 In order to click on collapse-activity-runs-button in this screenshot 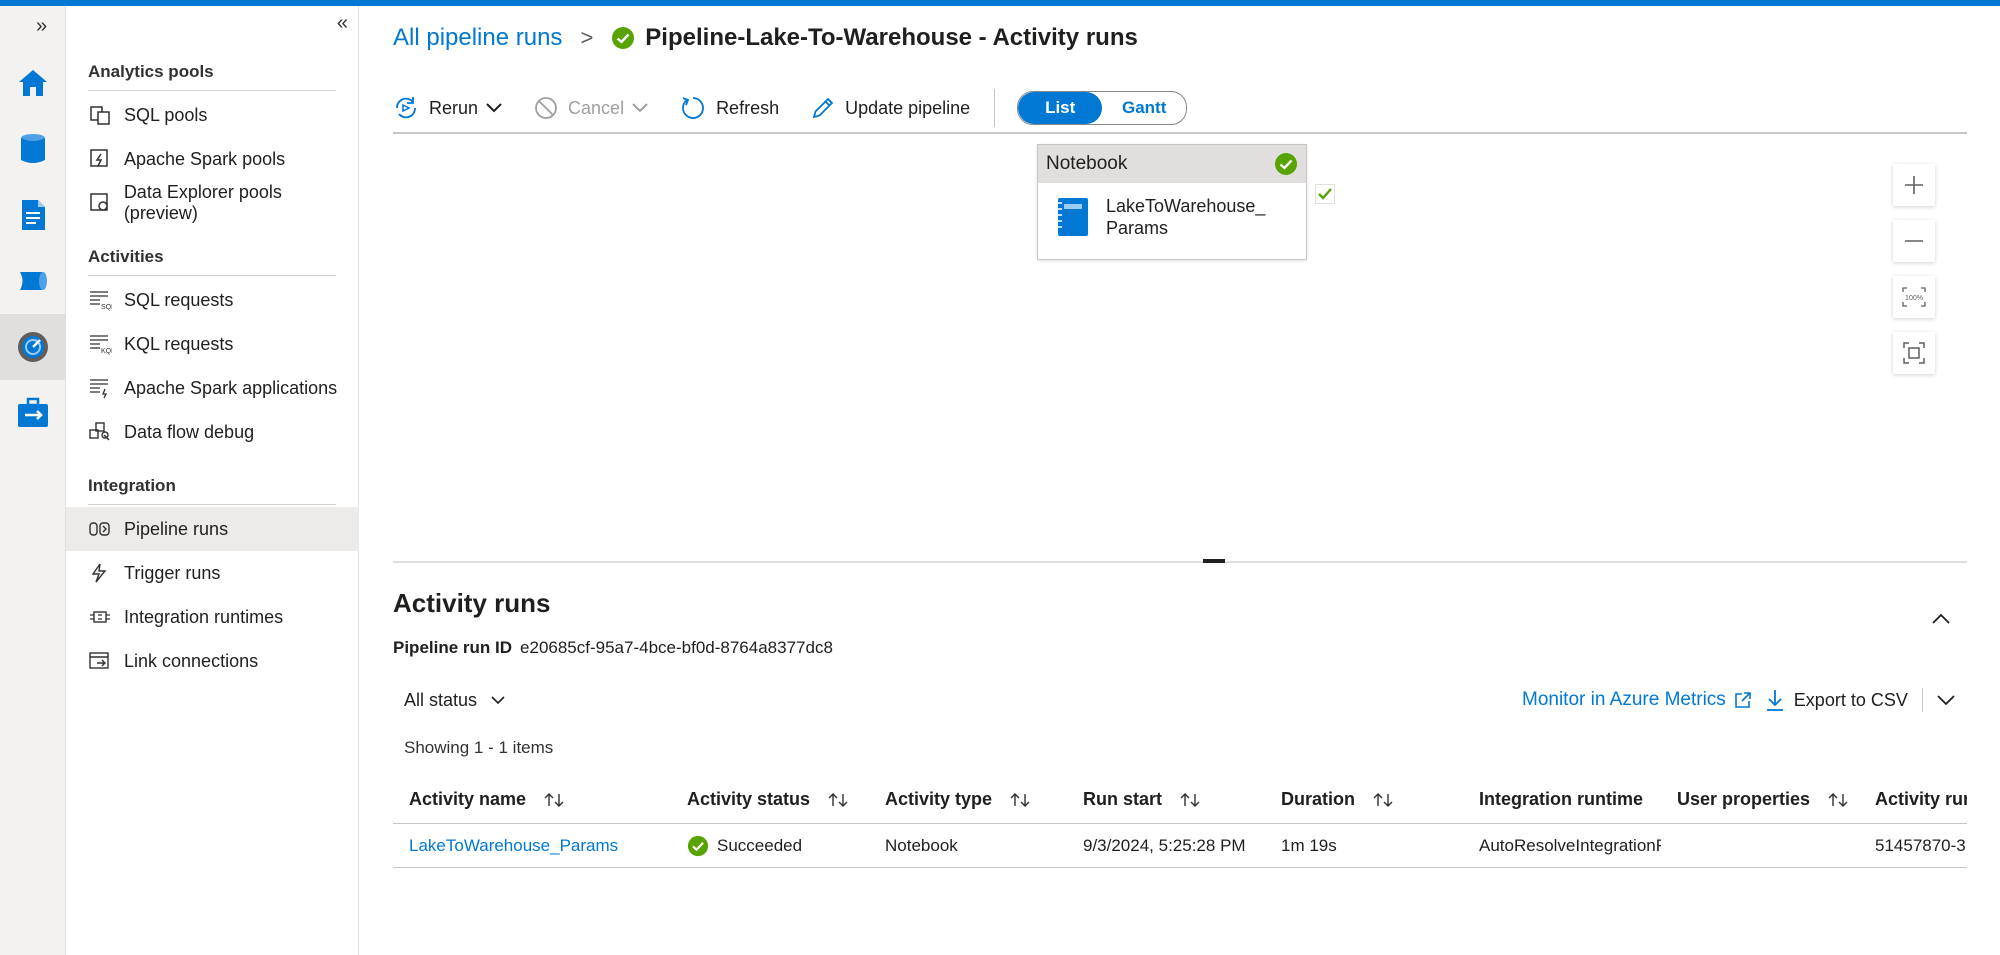, I will do `click(1941, 621)`.